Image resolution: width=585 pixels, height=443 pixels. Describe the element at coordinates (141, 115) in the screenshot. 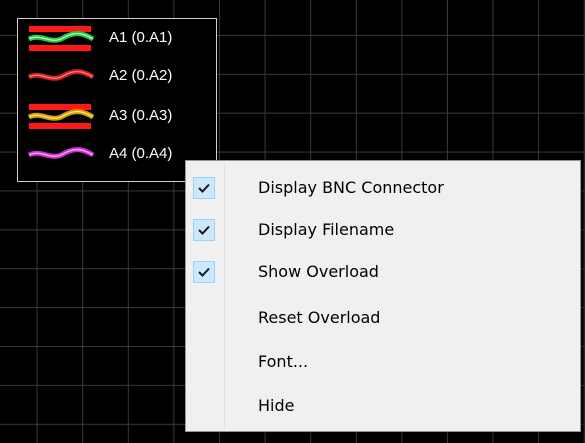

I see `legend-label: A3 (0.A3)` at that location.